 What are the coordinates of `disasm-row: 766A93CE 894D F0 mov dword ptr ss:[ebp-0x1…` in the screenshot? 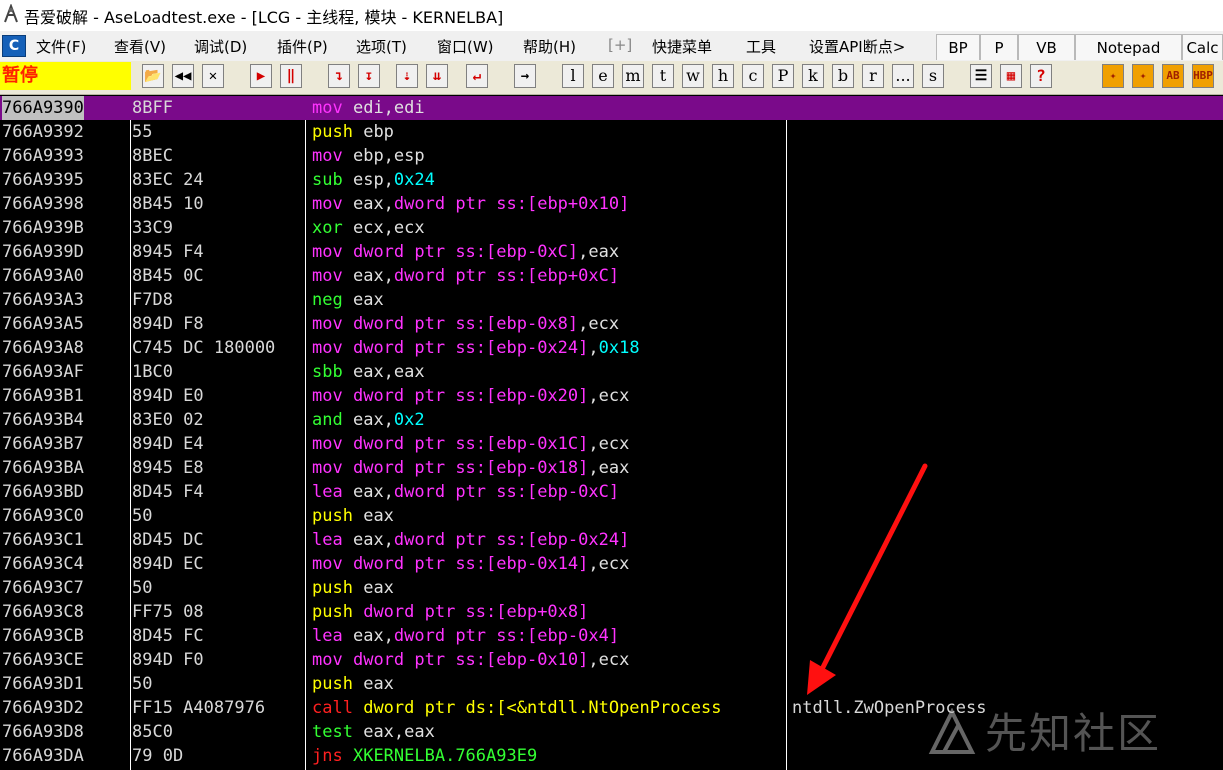 It's located at (611, 660).